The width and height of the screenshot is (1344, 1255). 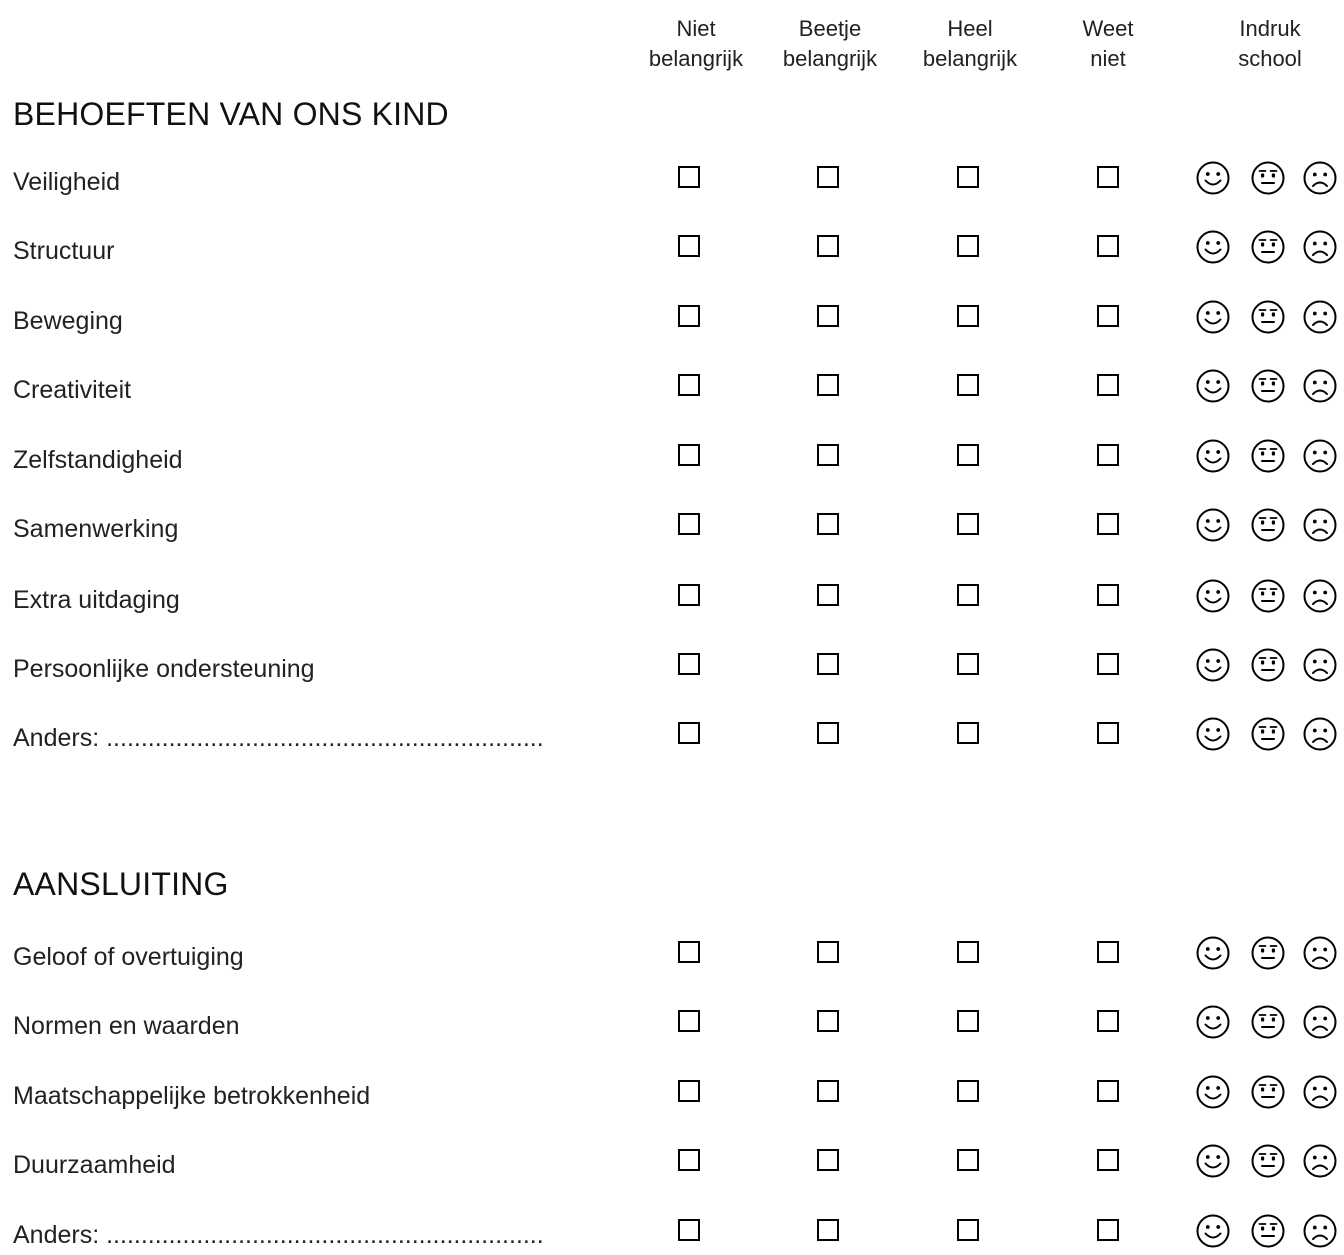 I want to click on question-label: Duurzaamheid, so click(x=94, y=1165).